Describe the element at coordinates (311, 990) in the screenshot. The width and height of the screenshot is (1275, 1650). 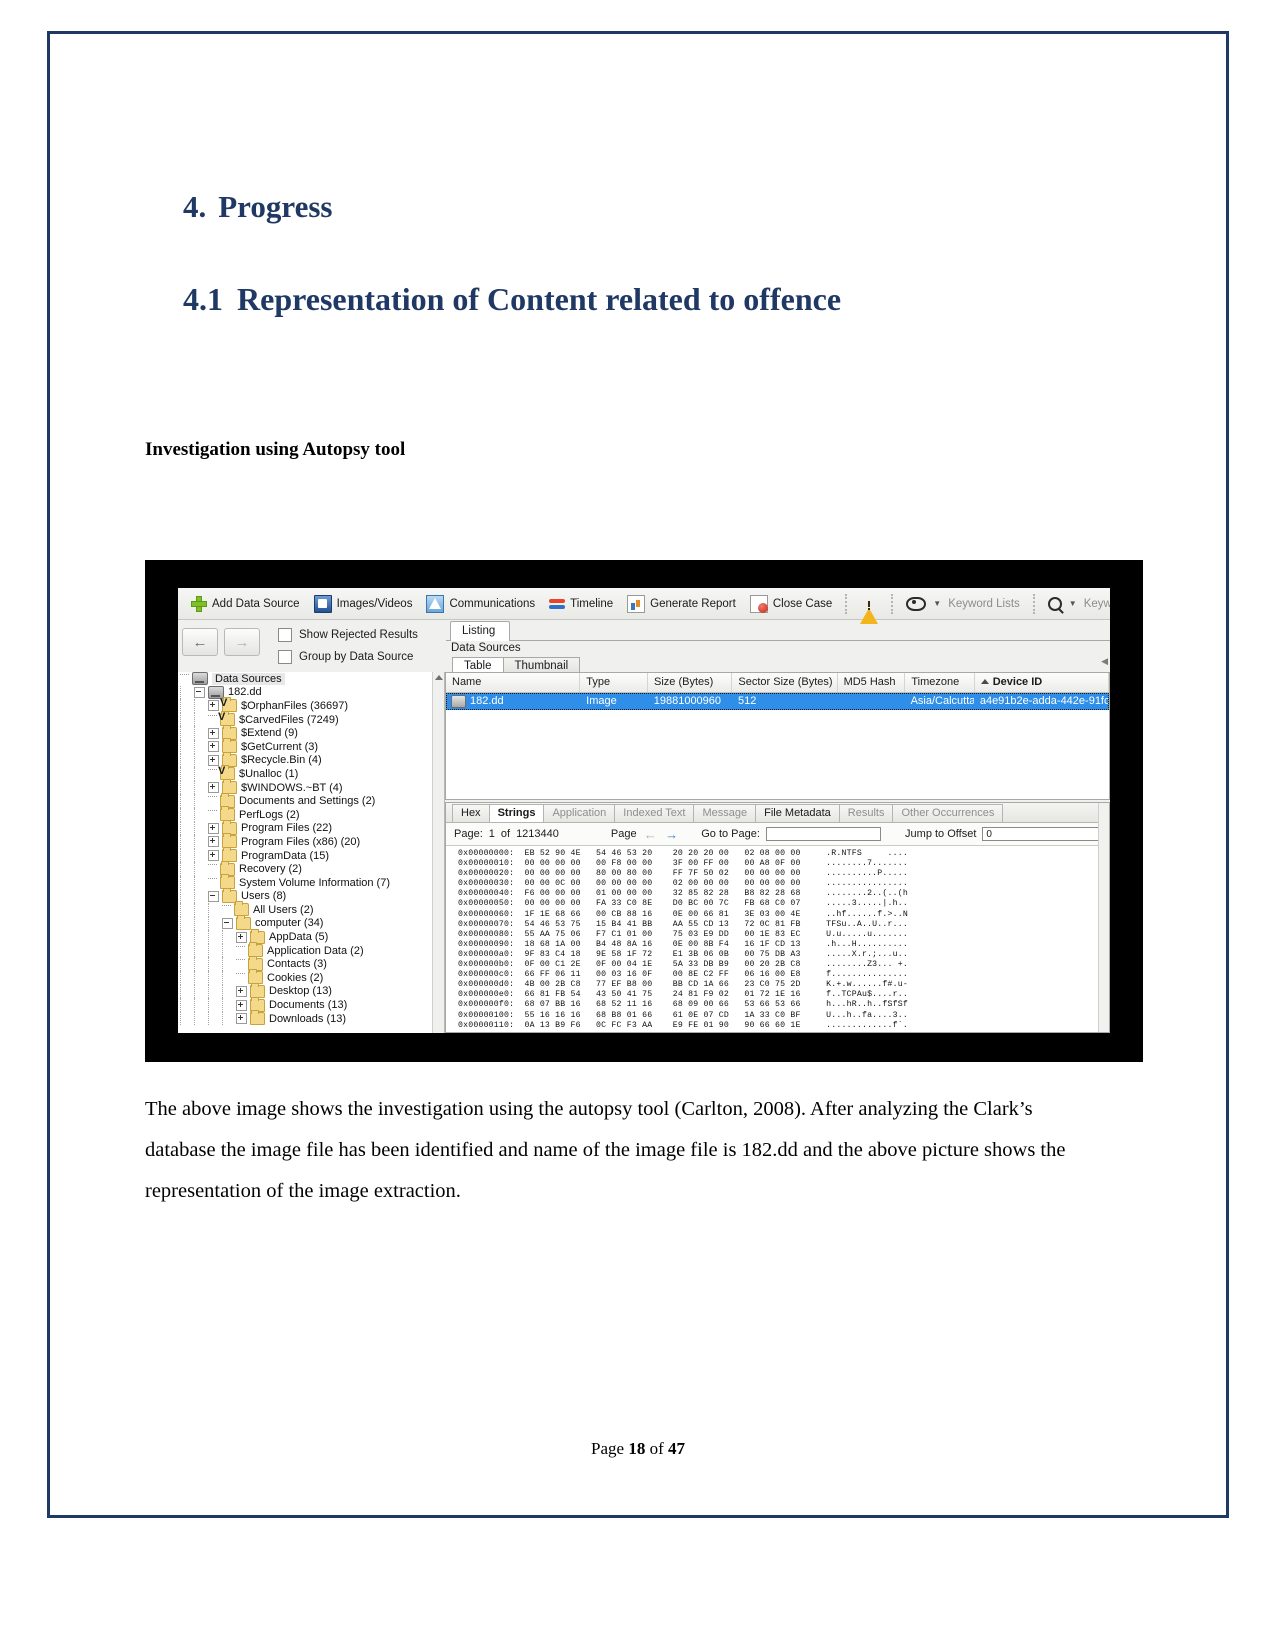
I see `tree-item: Desktop (13)` at that location.